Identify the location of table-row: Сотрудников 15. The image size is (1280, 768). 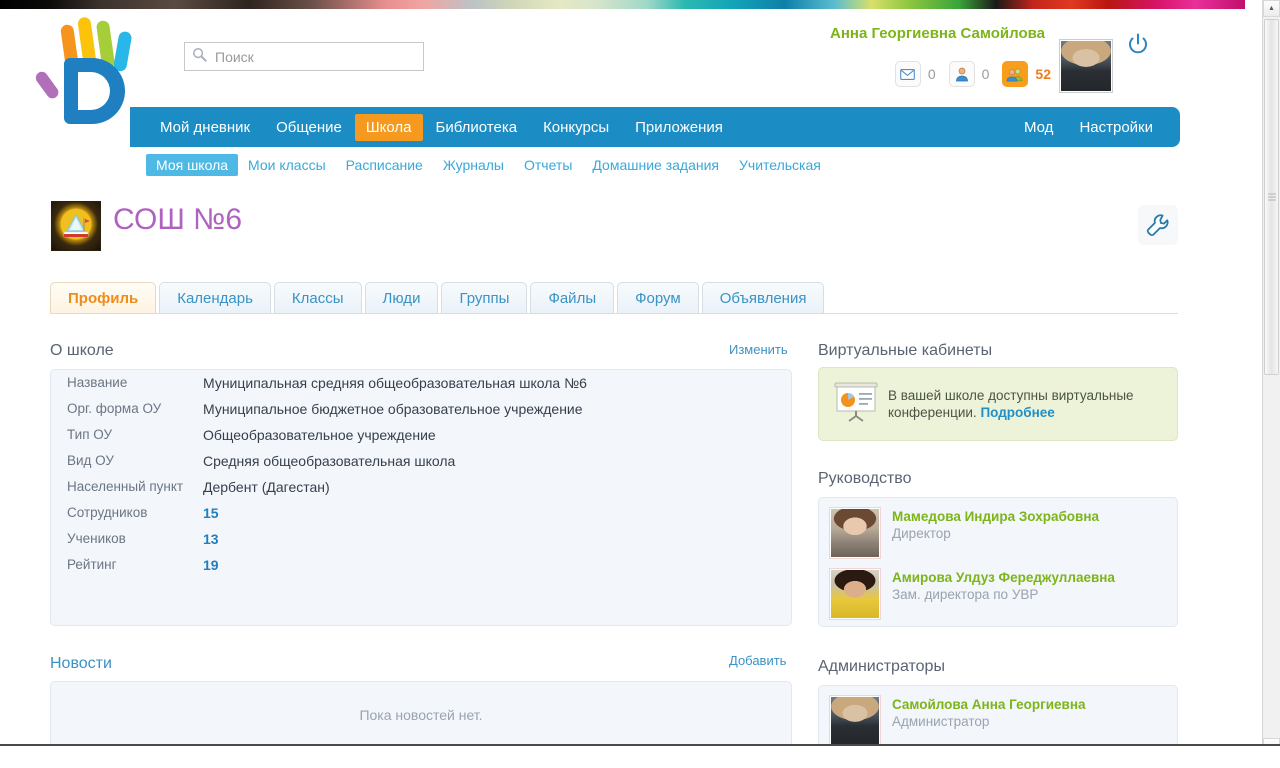
(421, 513).